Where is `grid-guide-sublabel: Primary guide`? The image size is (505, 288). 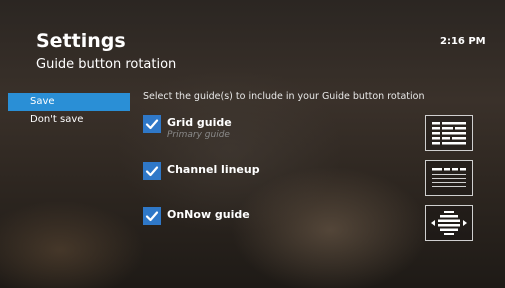 grid-guide-sublabel: Primary guide is located at coordinates (198, 135).